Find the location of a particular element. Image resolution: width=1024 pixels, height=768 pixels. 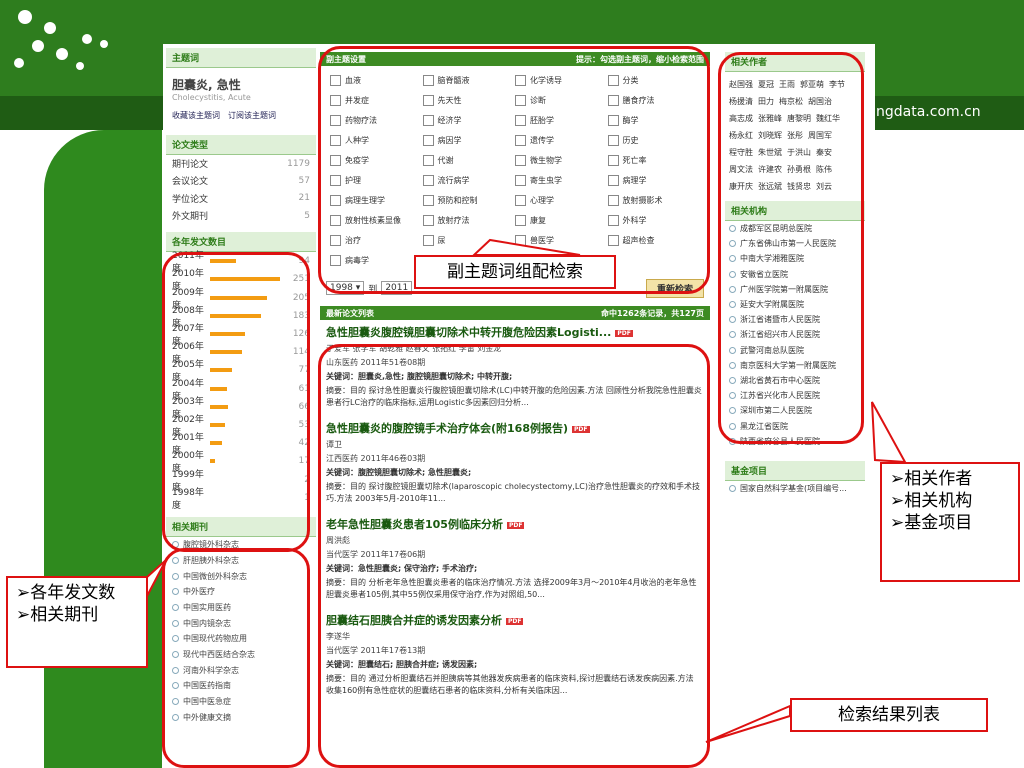

left-callout-line: ➢各年发文数 is located at coordinates (66, 593).